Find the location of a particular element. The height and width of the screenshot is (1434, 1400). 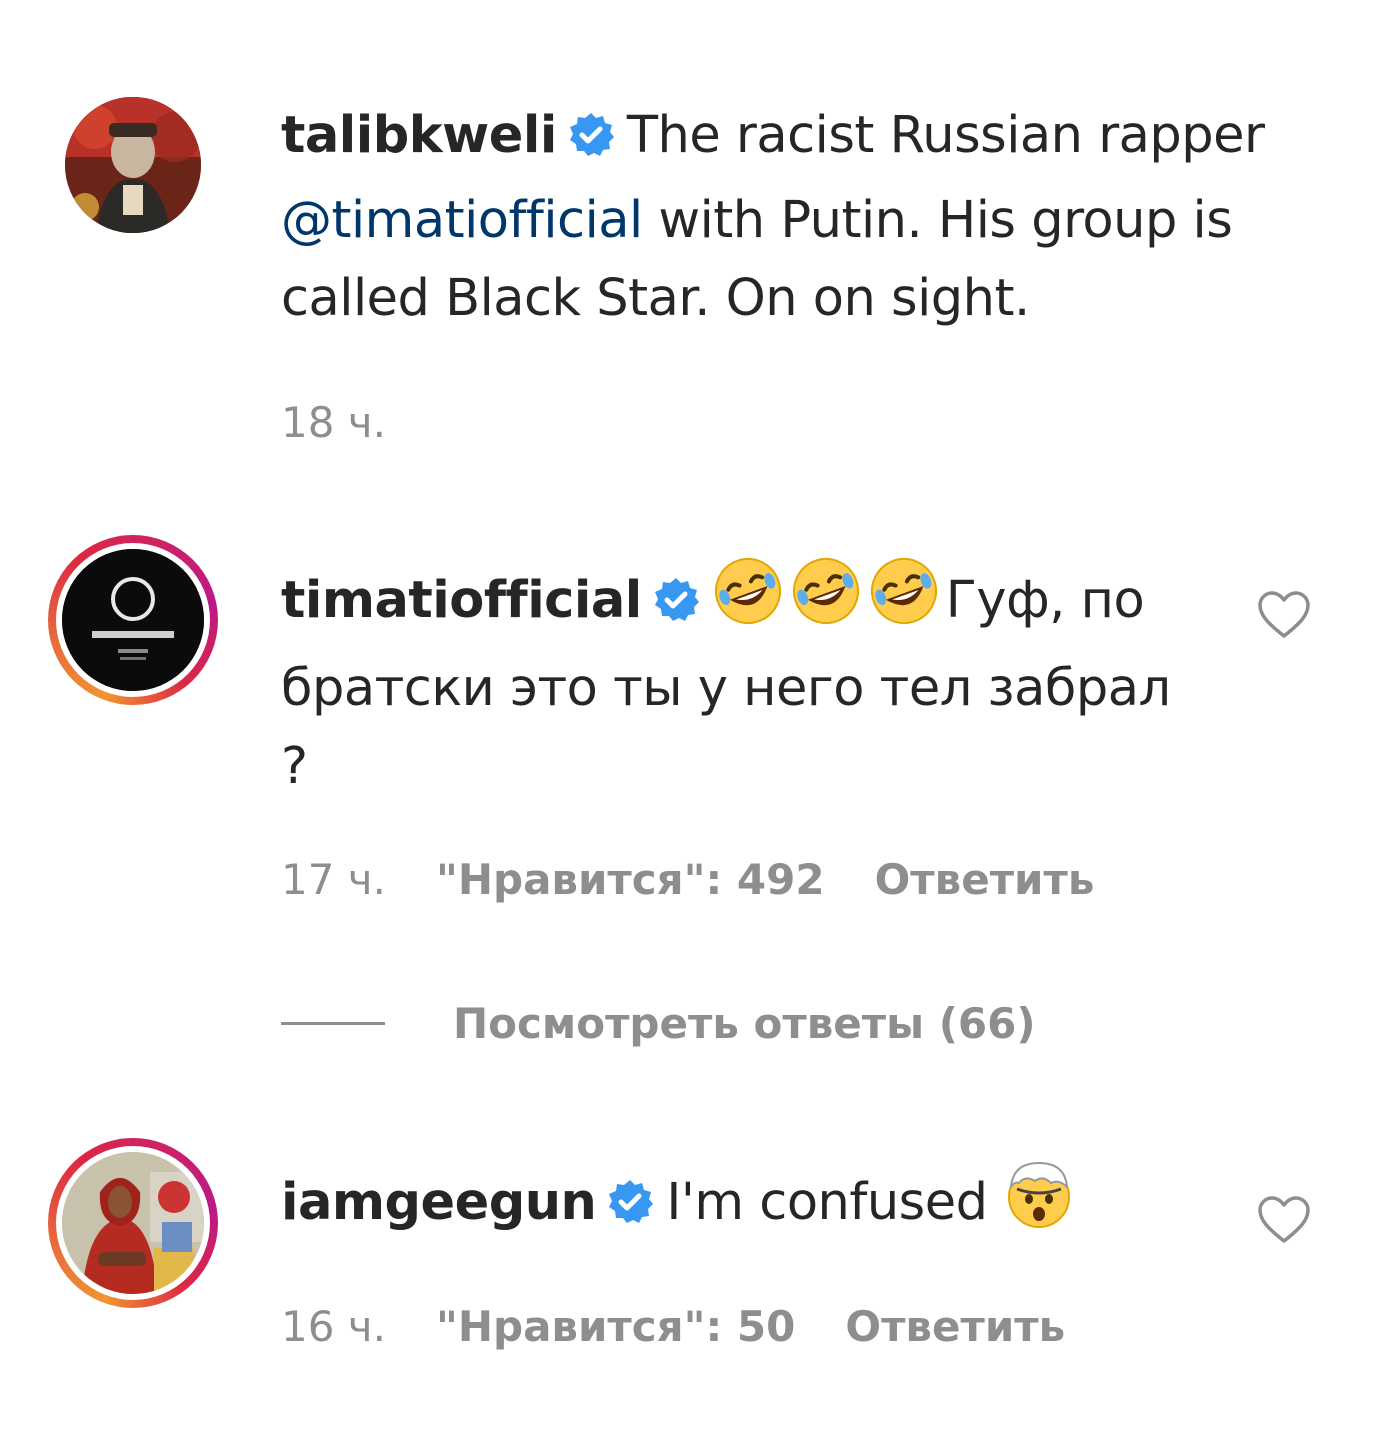

avatar-talibkweli is located at coordinates (133, 165).